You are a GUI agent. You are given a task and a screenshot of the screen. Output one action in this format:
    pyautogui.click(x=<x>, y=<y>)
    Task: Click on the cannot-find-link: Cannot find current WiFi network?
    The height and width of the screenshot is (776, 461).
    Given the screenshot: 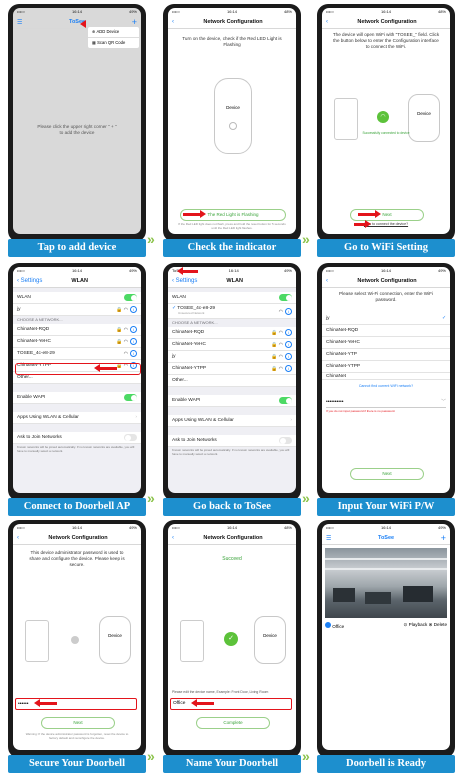 What is the action you would take?
    pyautogui.click(x=386, y=386)
    